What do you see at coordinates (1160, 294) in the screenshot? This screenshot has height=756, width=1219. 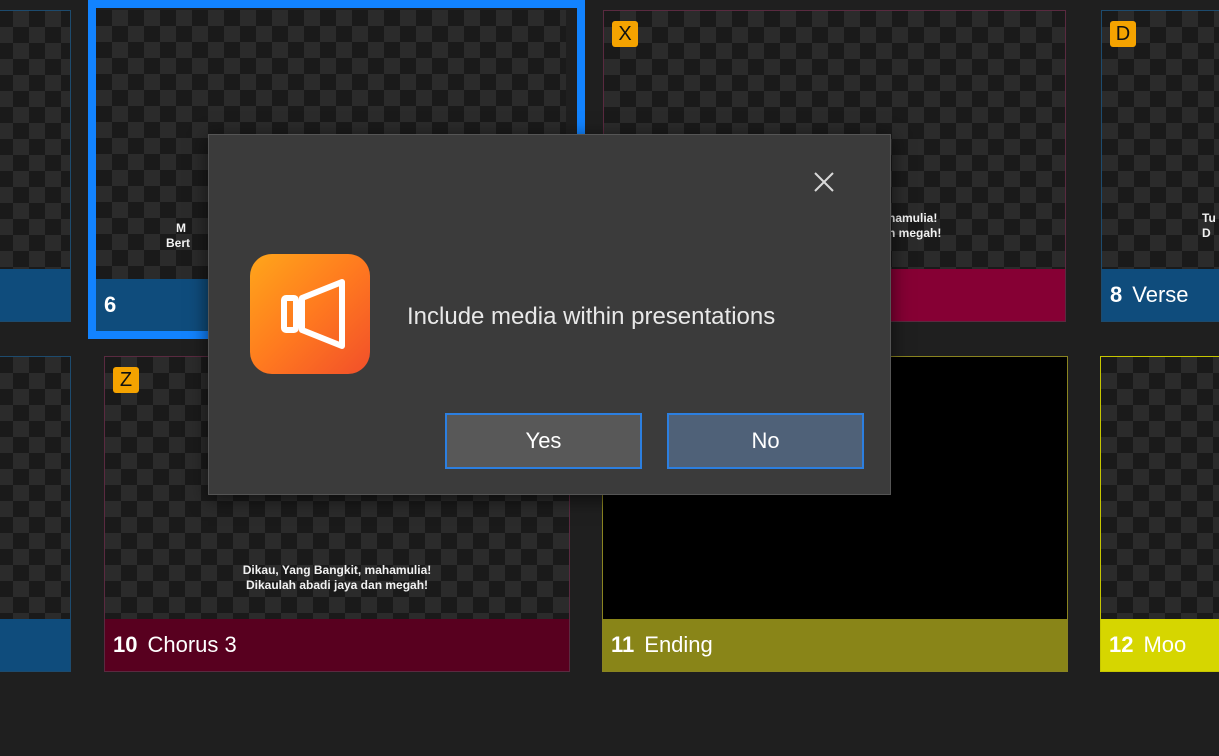 I see `slide-title: Verse` at bounding box center [1160, 294].